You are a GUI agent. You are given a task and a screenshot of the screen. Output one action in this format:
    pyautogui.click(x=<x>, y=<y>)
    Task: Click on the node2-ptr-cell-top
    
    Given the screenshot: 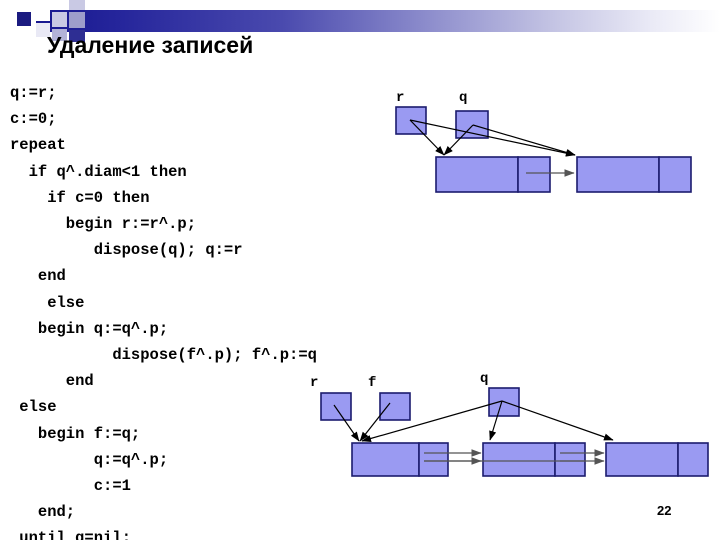 What is the action you would take?
    pyautogui.click(x=675, y=174)
    